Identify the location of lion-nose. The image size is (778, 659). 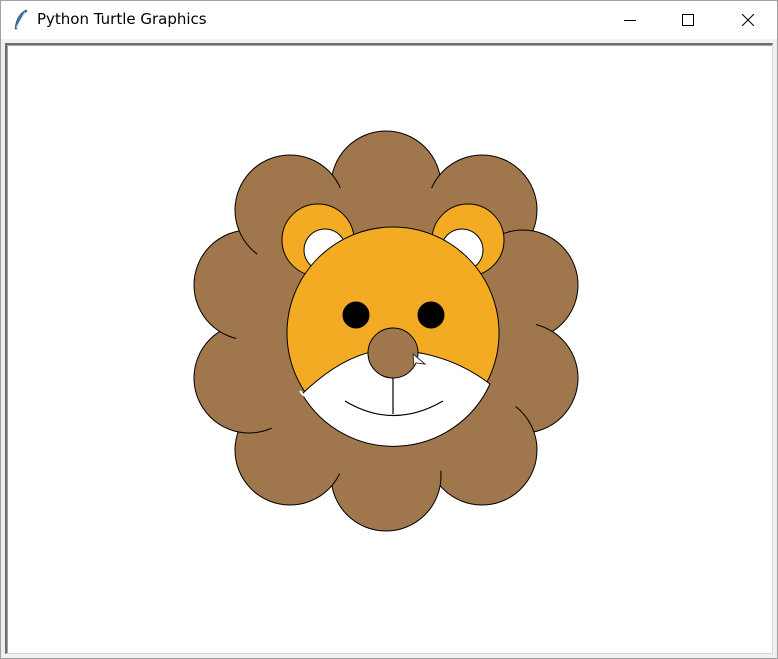
(393, 353).